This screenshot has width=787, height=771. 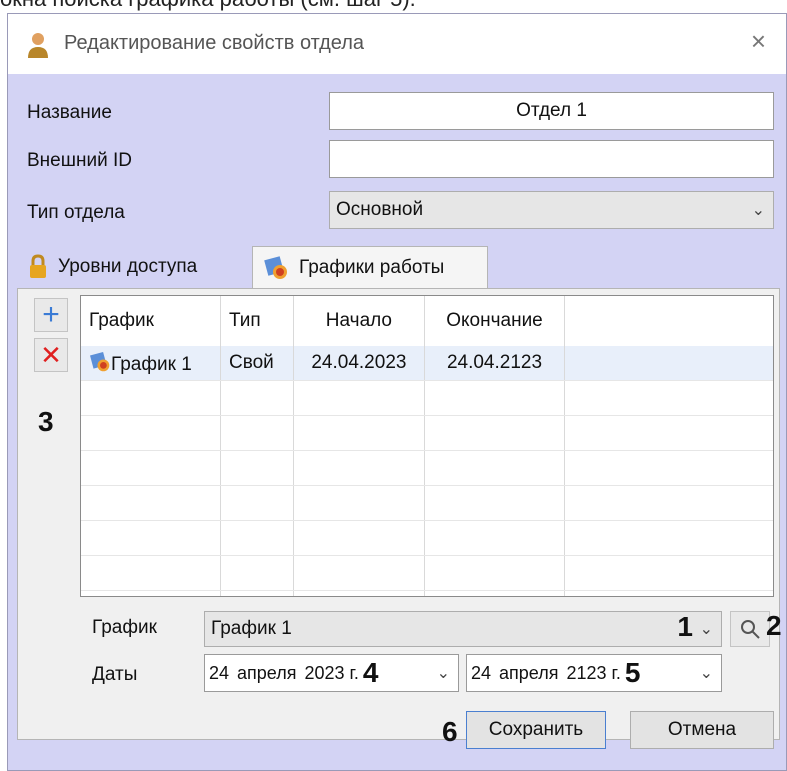 I want to click on table-cell-start: 24.04.2023, so click(x=359, y=363).